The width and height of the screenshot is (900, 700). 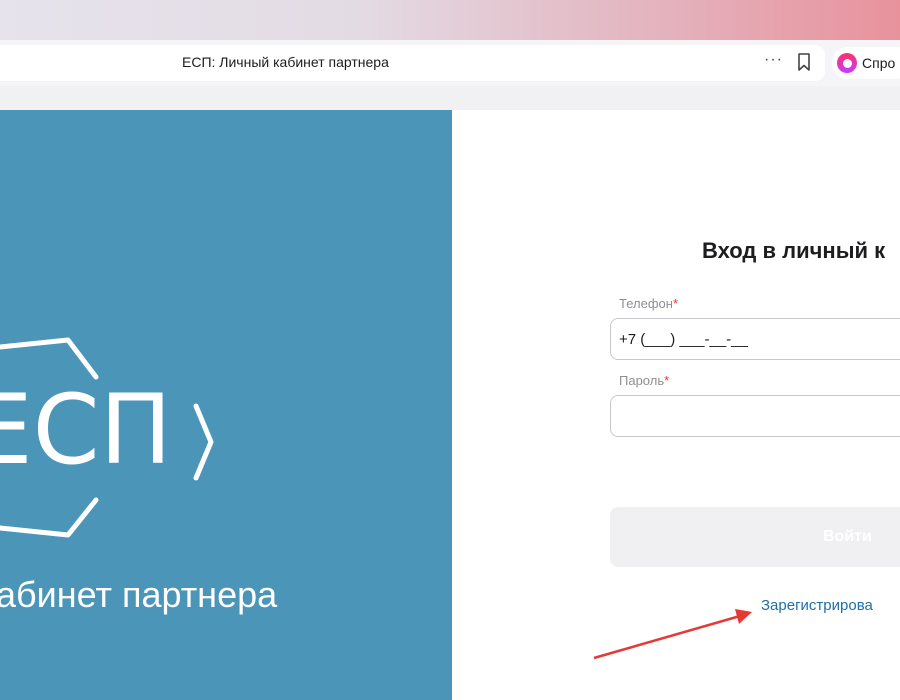 I want to click on register-link: Зарегистрирова, so click(x=817, y=605).